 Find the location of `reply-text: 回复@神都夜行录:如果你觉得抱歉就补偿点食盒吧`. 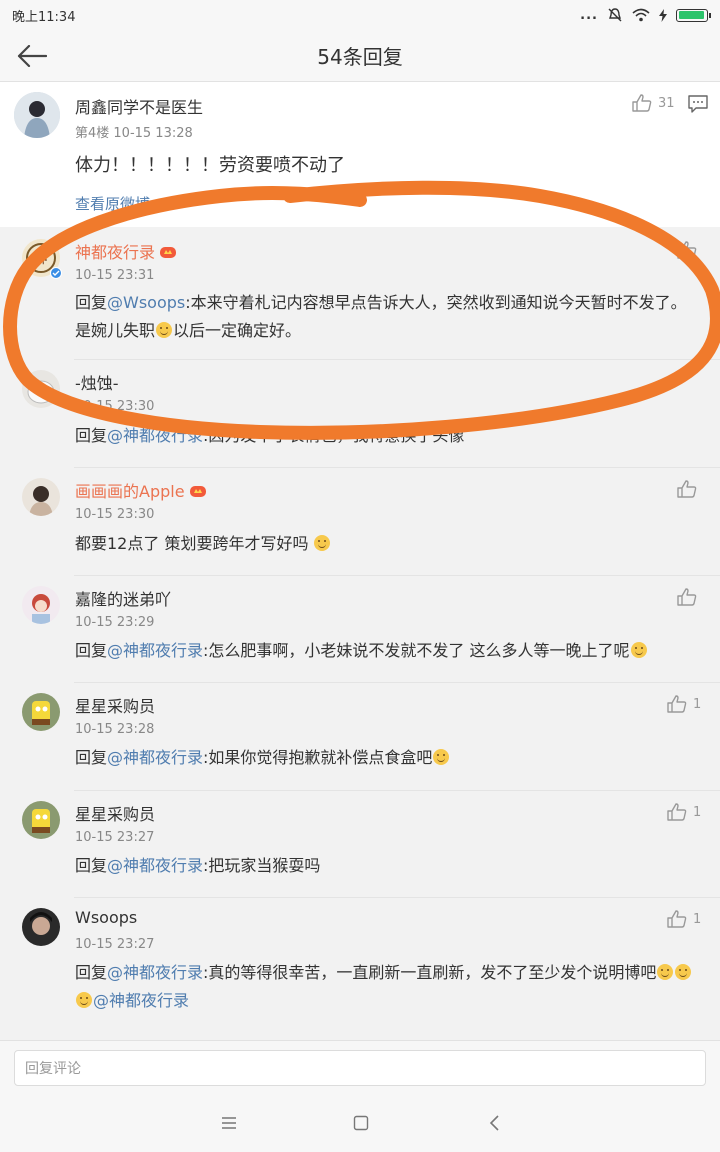

reply-text: 回复@神都夜行录:如果你觉得抱歉就补偿点食盒吧 is located at coordinates (385, 758).